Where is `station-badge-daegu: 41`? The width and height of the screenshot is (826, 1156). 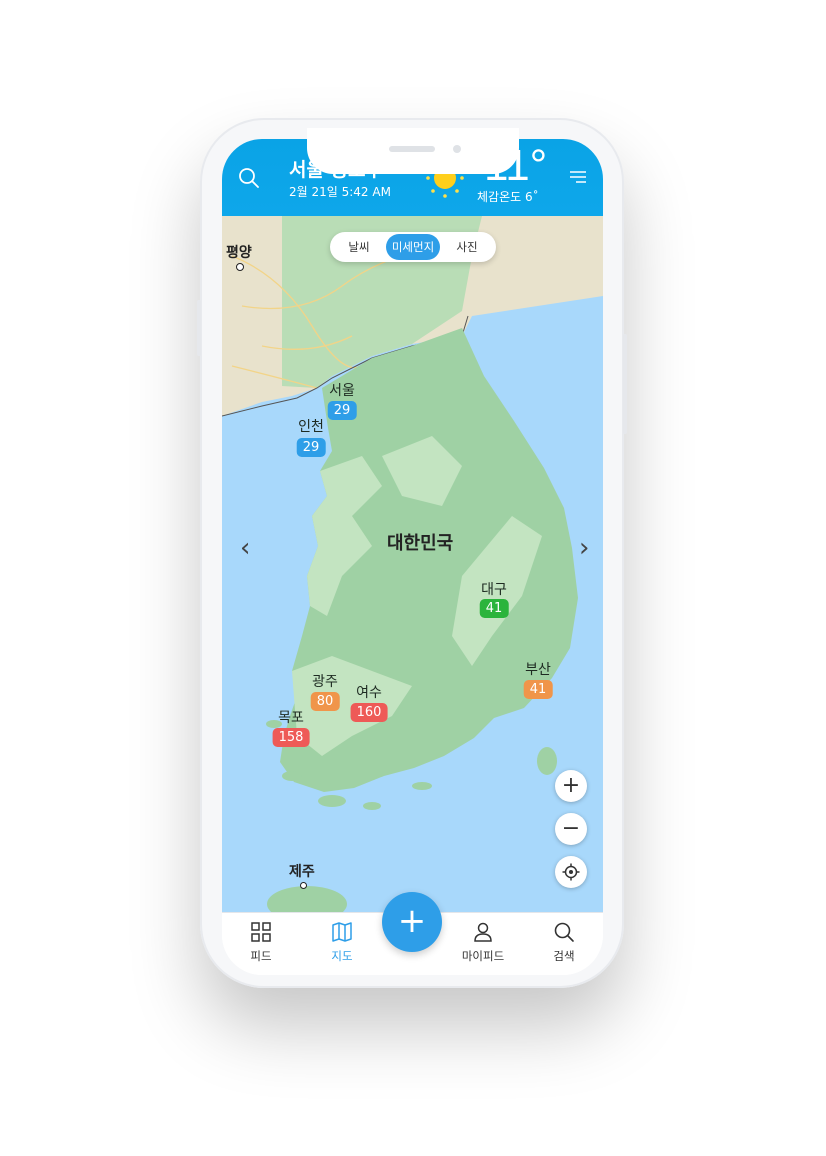
station-badge-daegu: 41 is located at coordinates (494, 608).